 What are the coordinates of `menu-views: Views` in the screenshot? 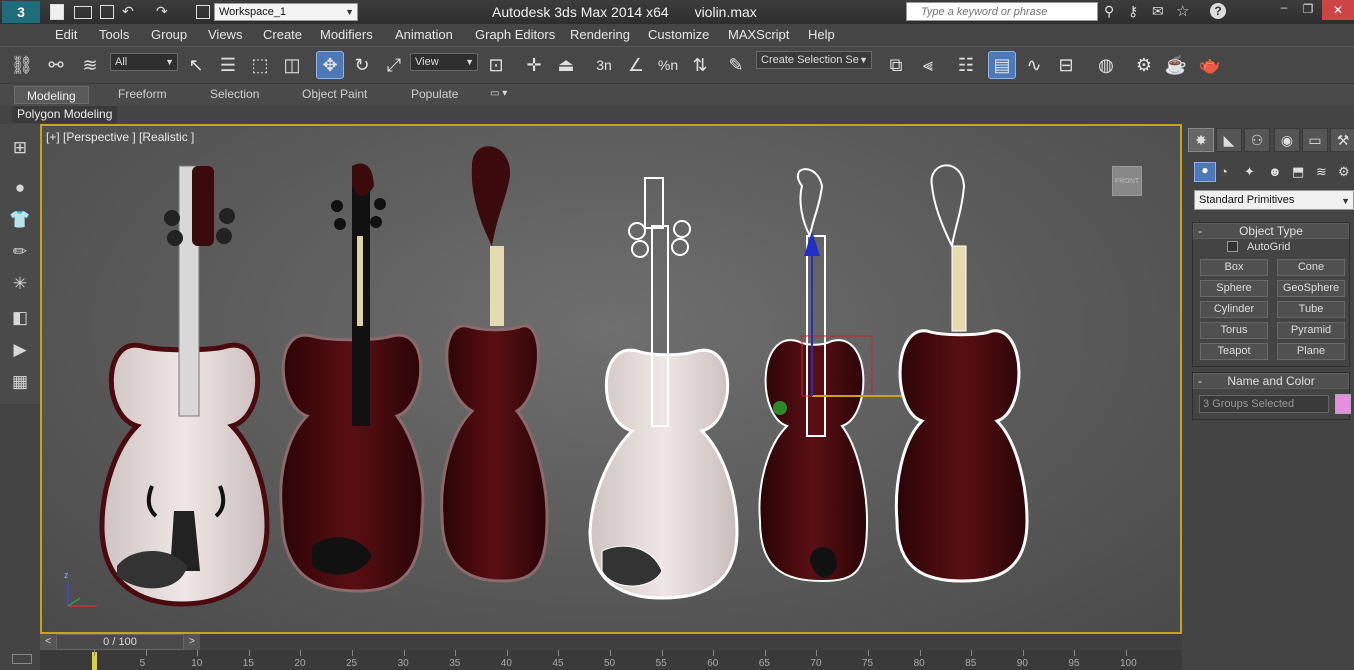 It's located at (225, 34).